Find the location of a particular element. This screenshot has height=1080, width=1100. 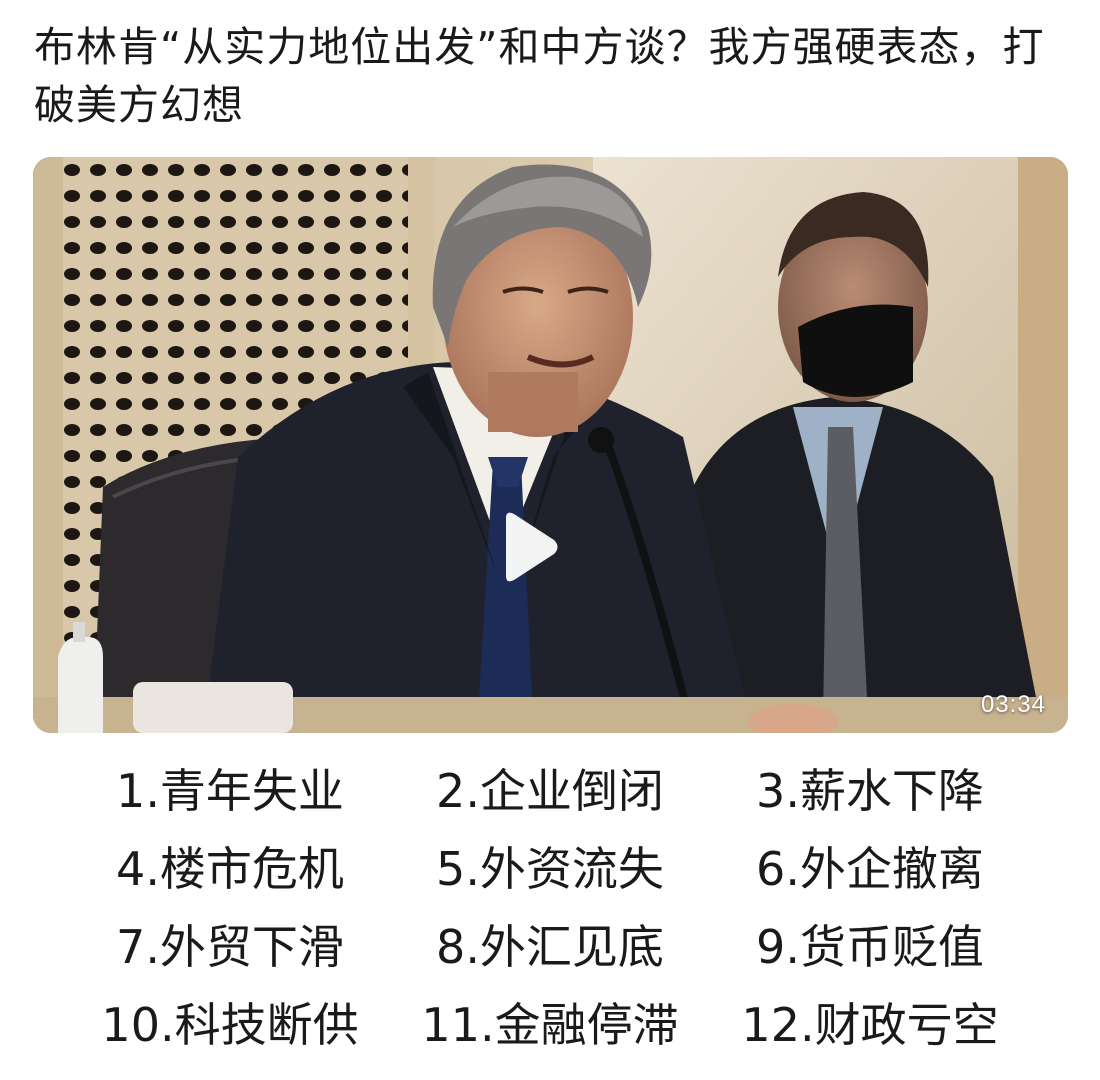

list-item: 12.财政亏空 is located at coordinates (870, 1025).